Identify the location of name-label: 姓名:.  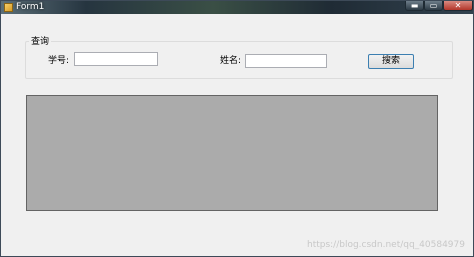
(231, 61).